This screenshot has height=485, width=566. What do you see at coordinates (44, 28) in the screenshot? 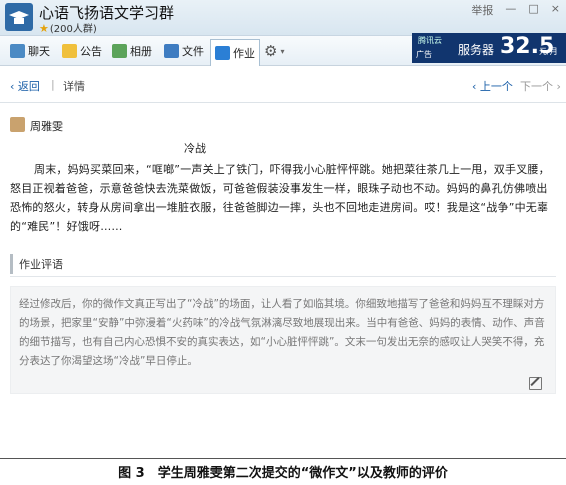
I see `star-icon: ★` at bounding box center [44, 28].